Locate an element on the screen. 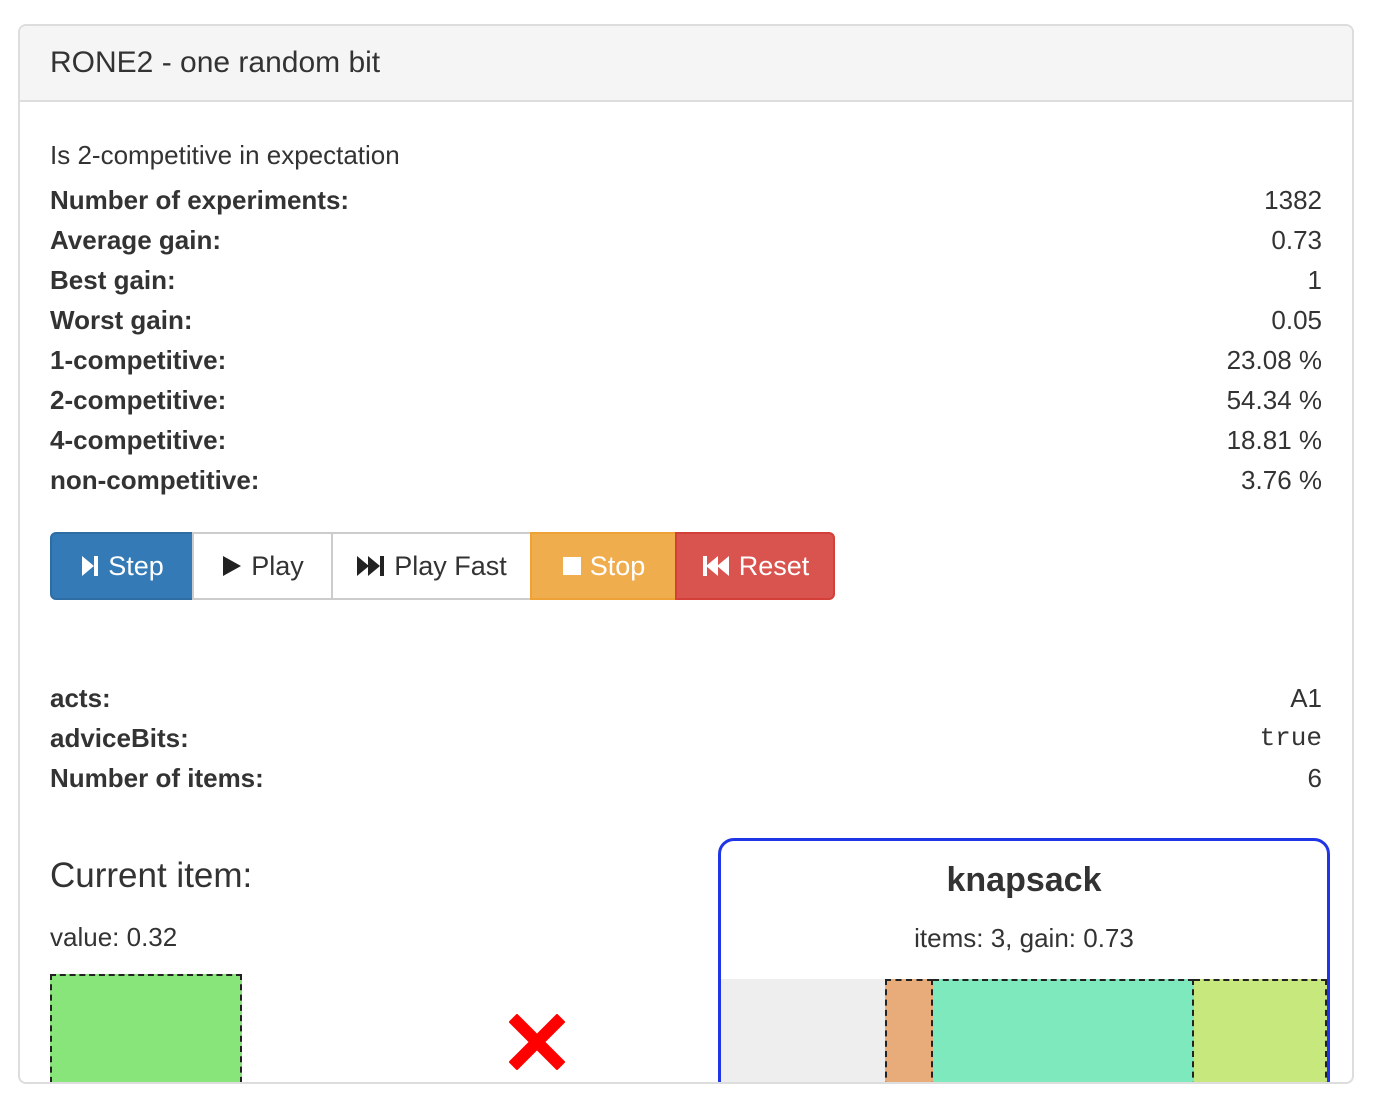  panel-heading: RONE2 - one random bit is located at coordinates (686, 64).